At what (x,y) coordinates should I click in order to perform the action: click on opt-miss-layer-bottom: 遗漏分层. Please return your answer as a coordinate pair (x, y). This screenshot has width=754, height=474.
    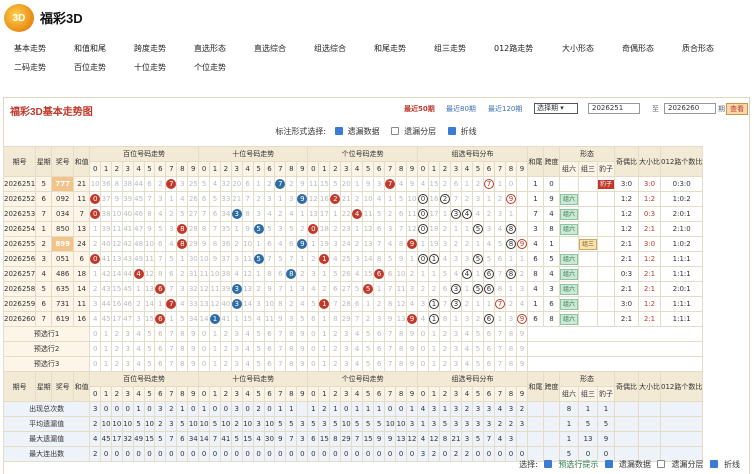
    Looking at the image, I should click on (680, 464).